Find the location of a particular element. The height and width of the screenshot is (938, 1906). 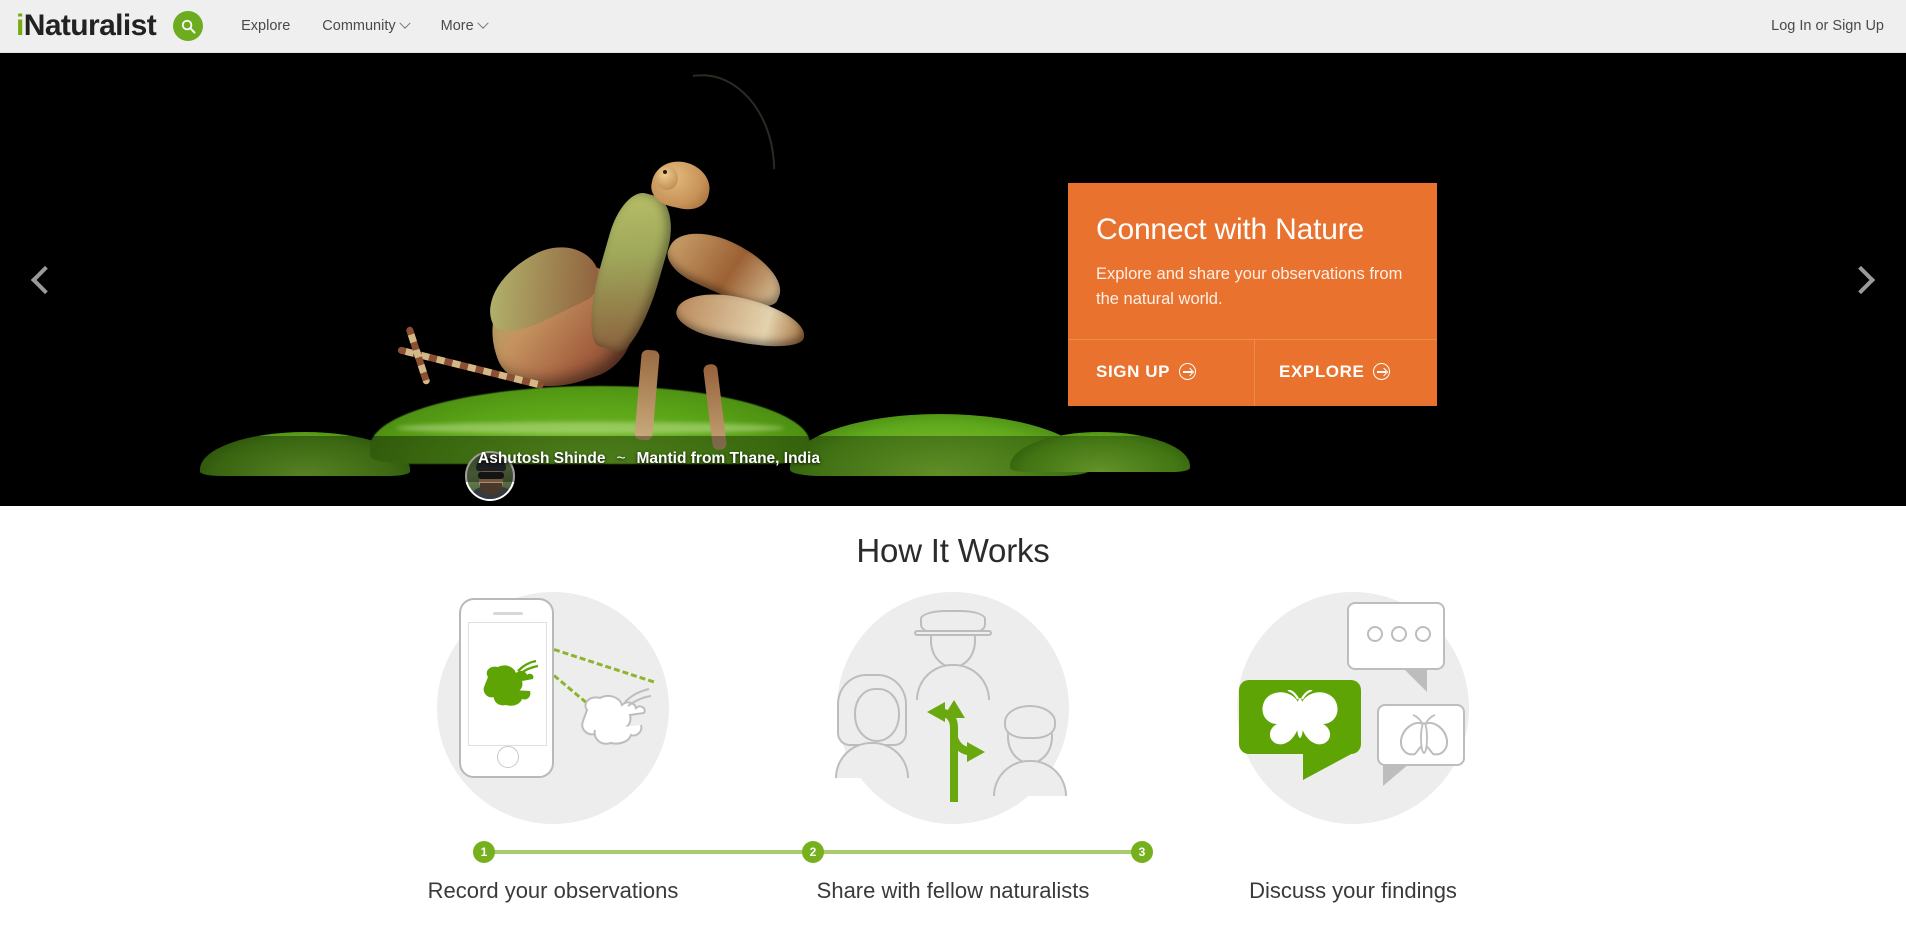

speech-bubbles-butterfly-moth-icon is located at coordinates (1353, 708).